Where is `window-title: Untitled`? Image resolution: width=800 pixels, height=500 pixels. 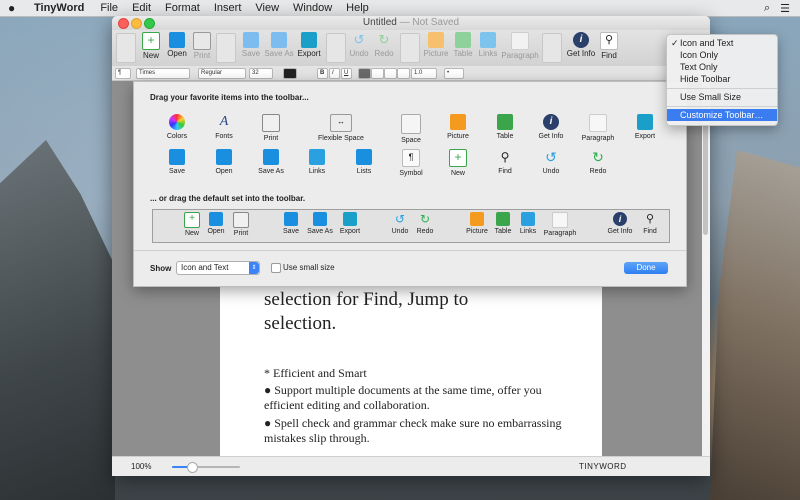 window-title: Untitled is located at coordinates (379, 22).